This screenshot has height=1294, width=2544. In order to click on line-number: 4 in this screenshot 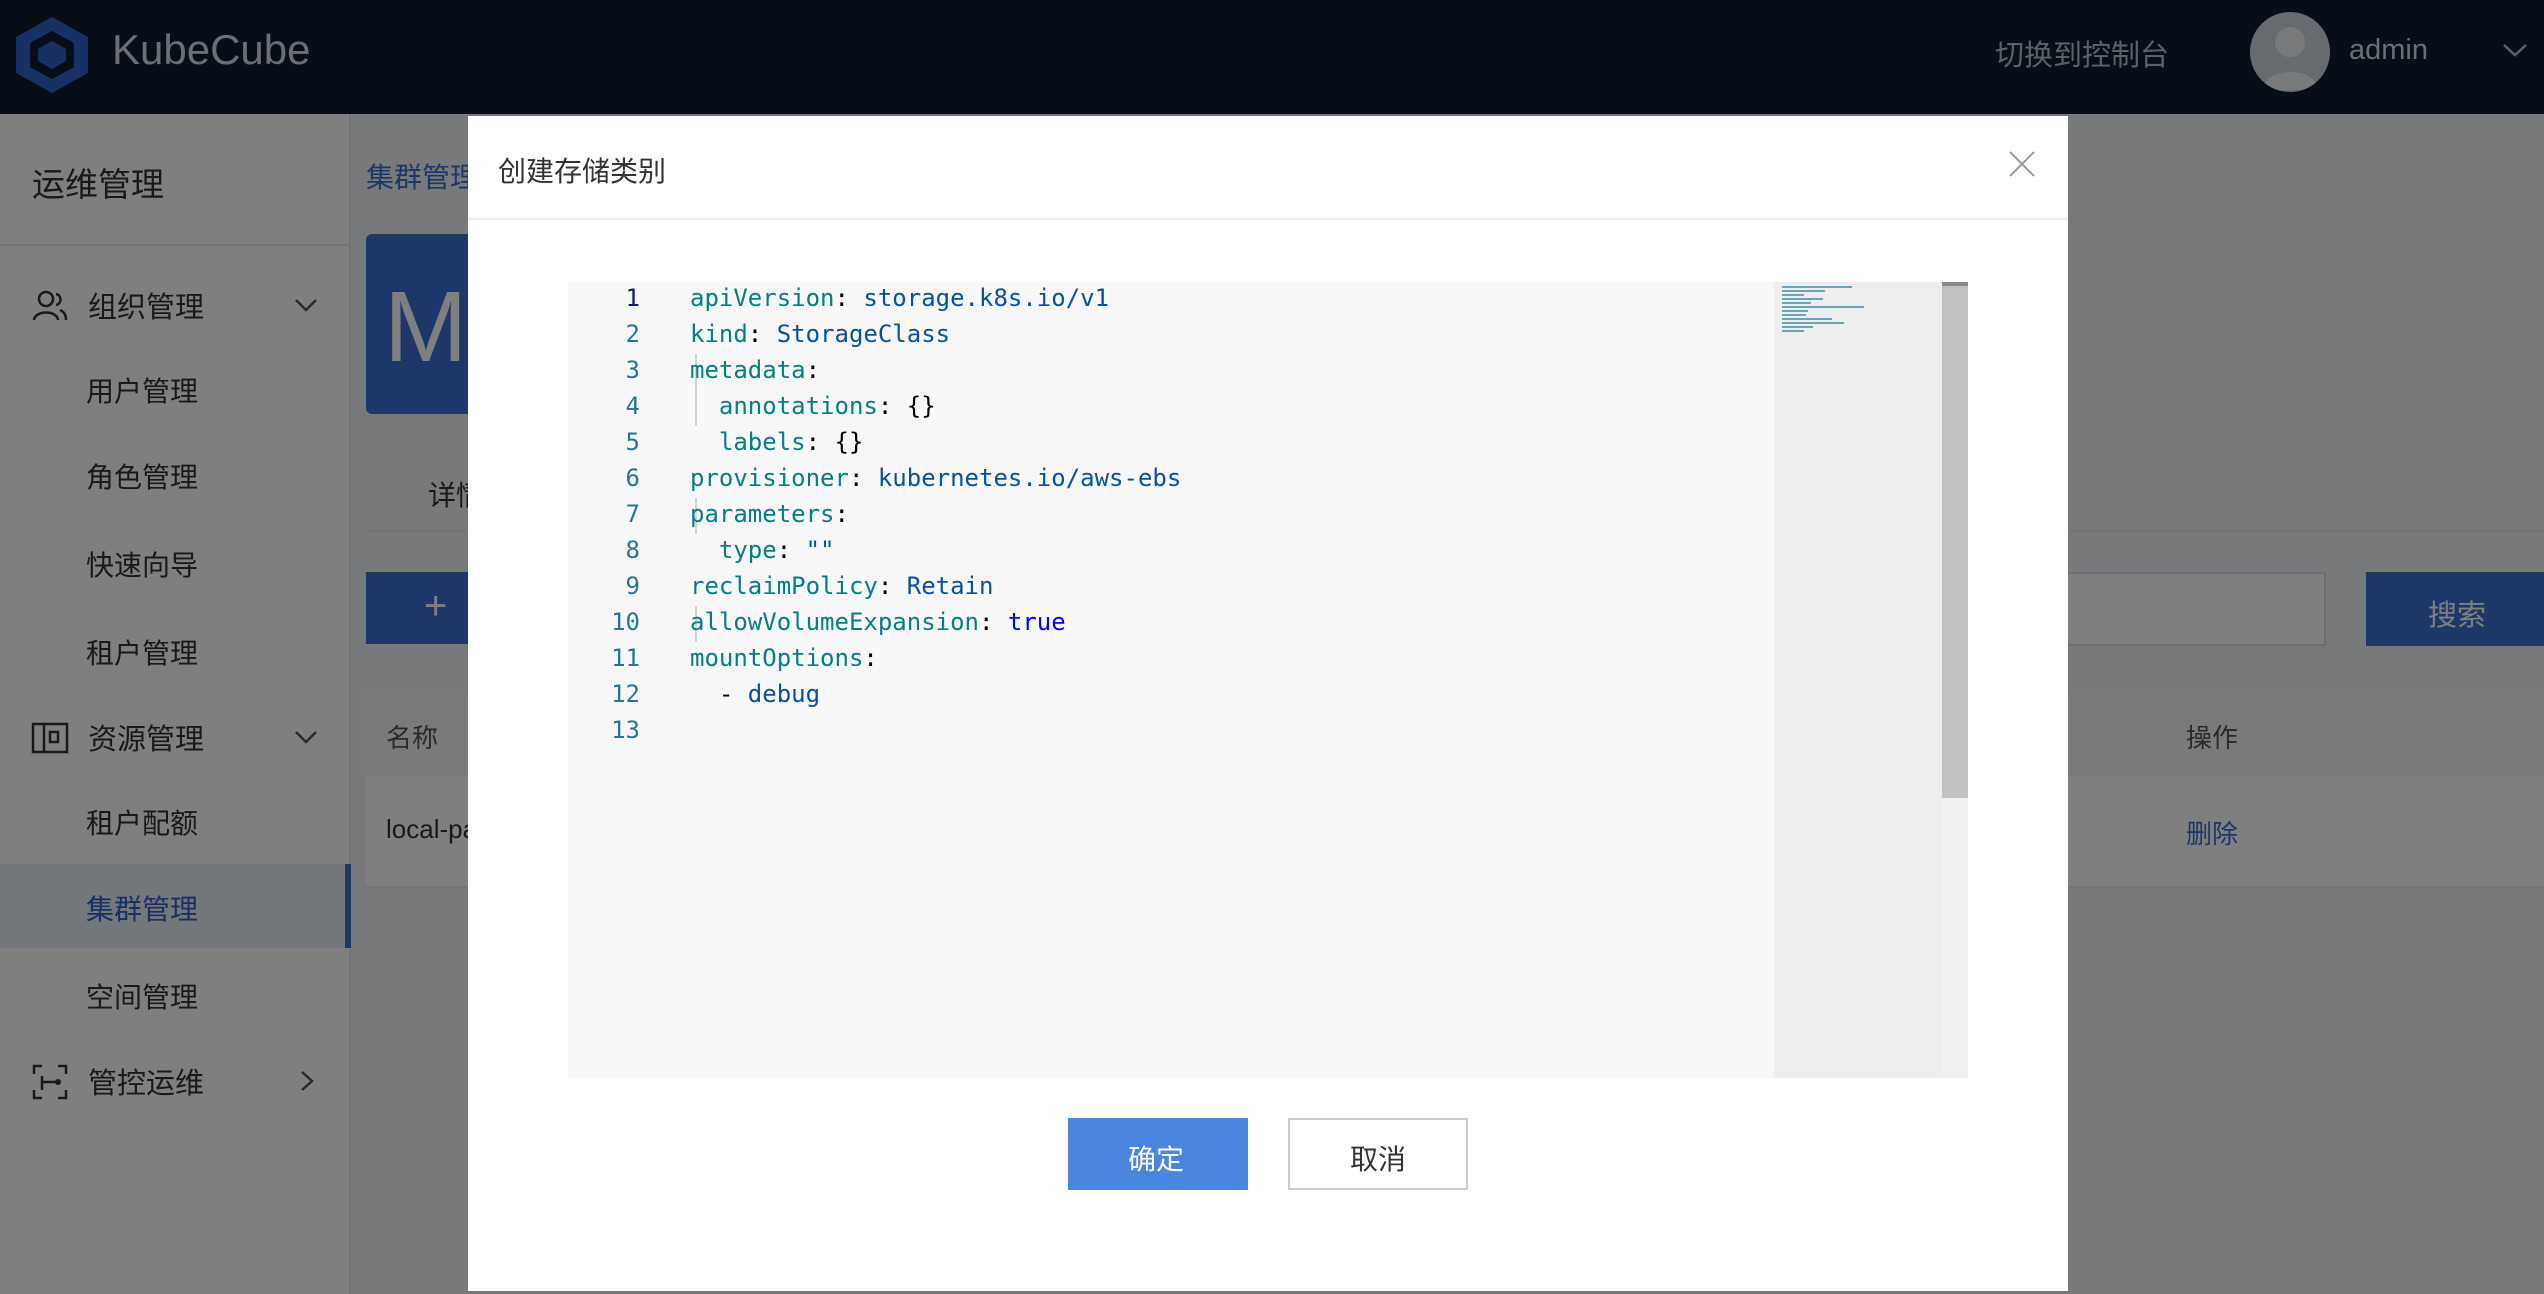, I will do `click(632, 406)`.